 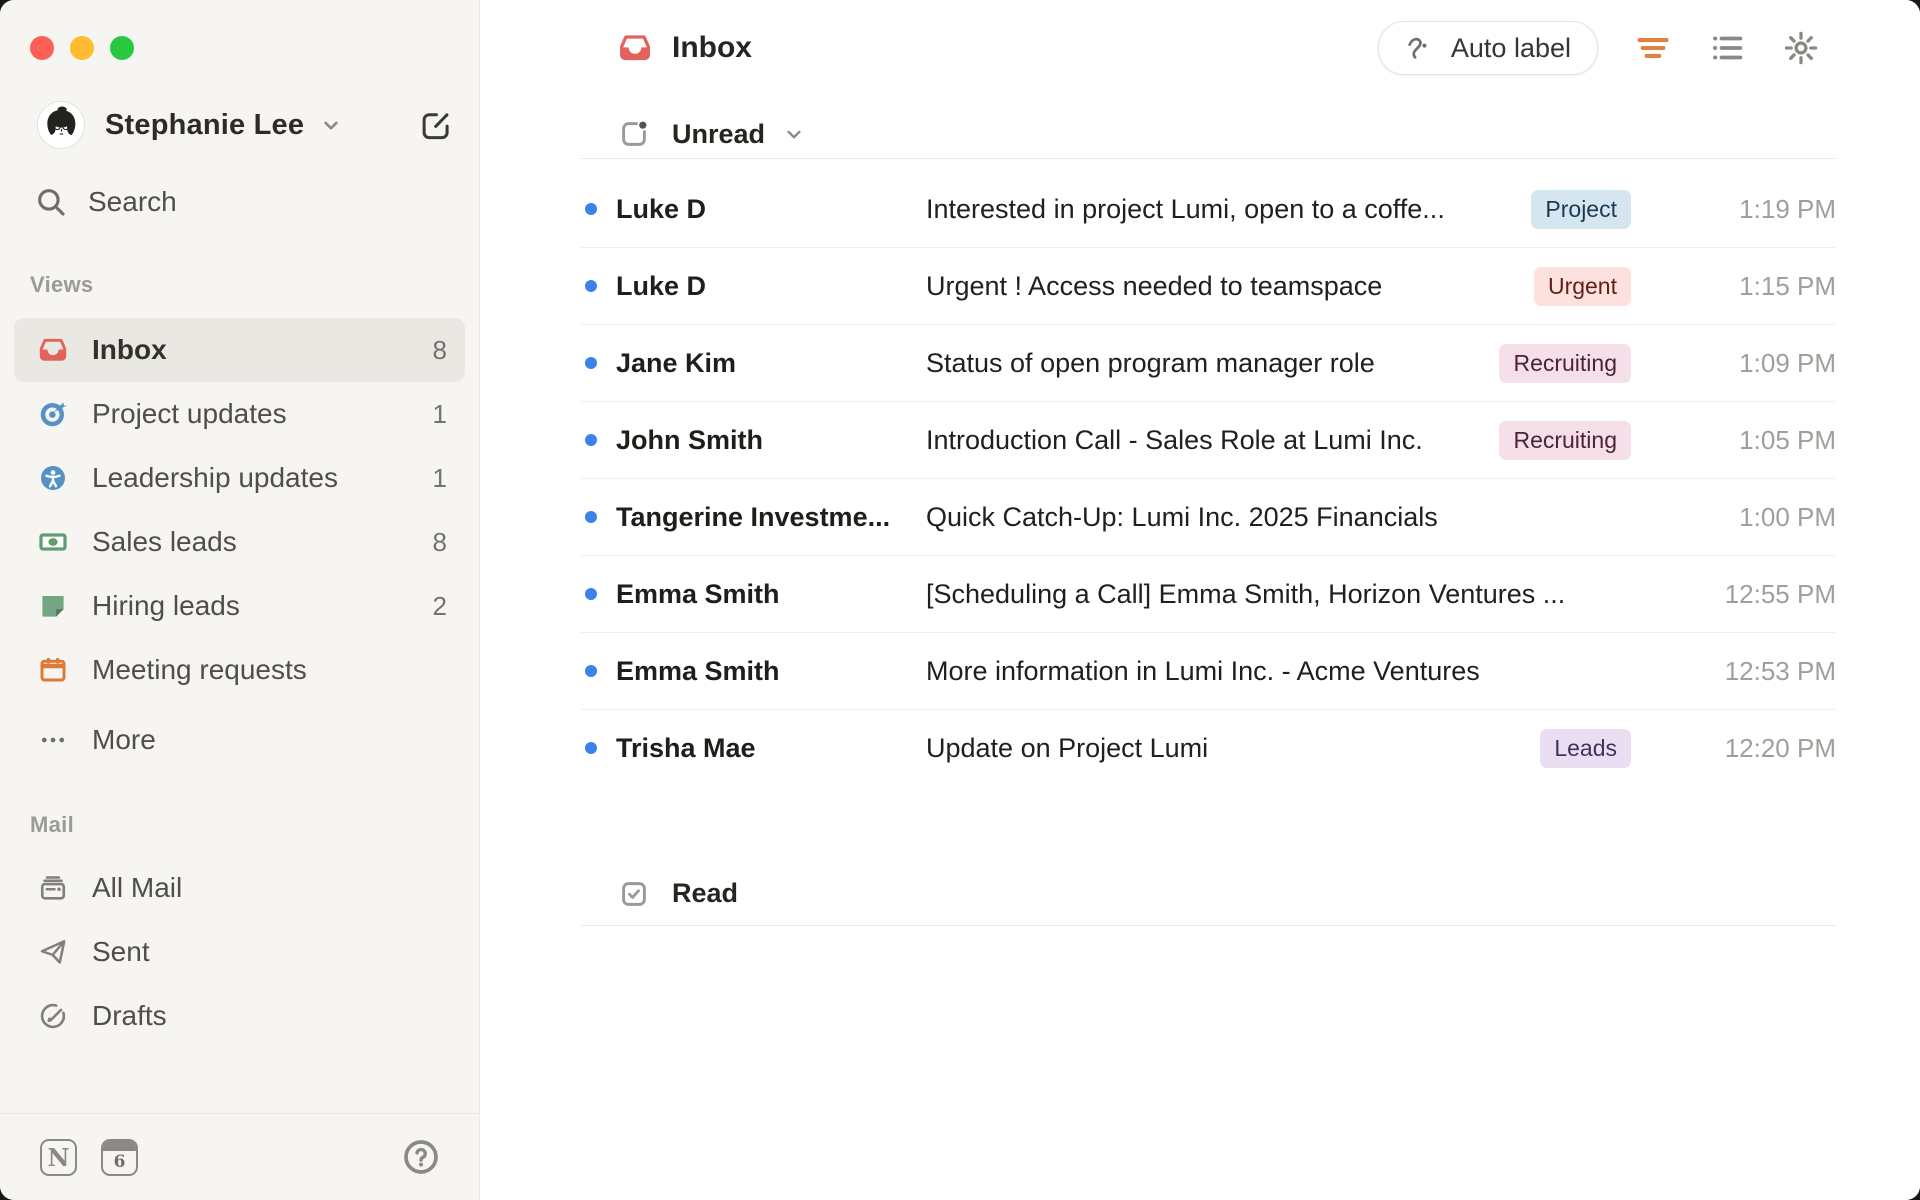 I want to click on sidebar-item-label: Project updates, so click(x=189, y=413).